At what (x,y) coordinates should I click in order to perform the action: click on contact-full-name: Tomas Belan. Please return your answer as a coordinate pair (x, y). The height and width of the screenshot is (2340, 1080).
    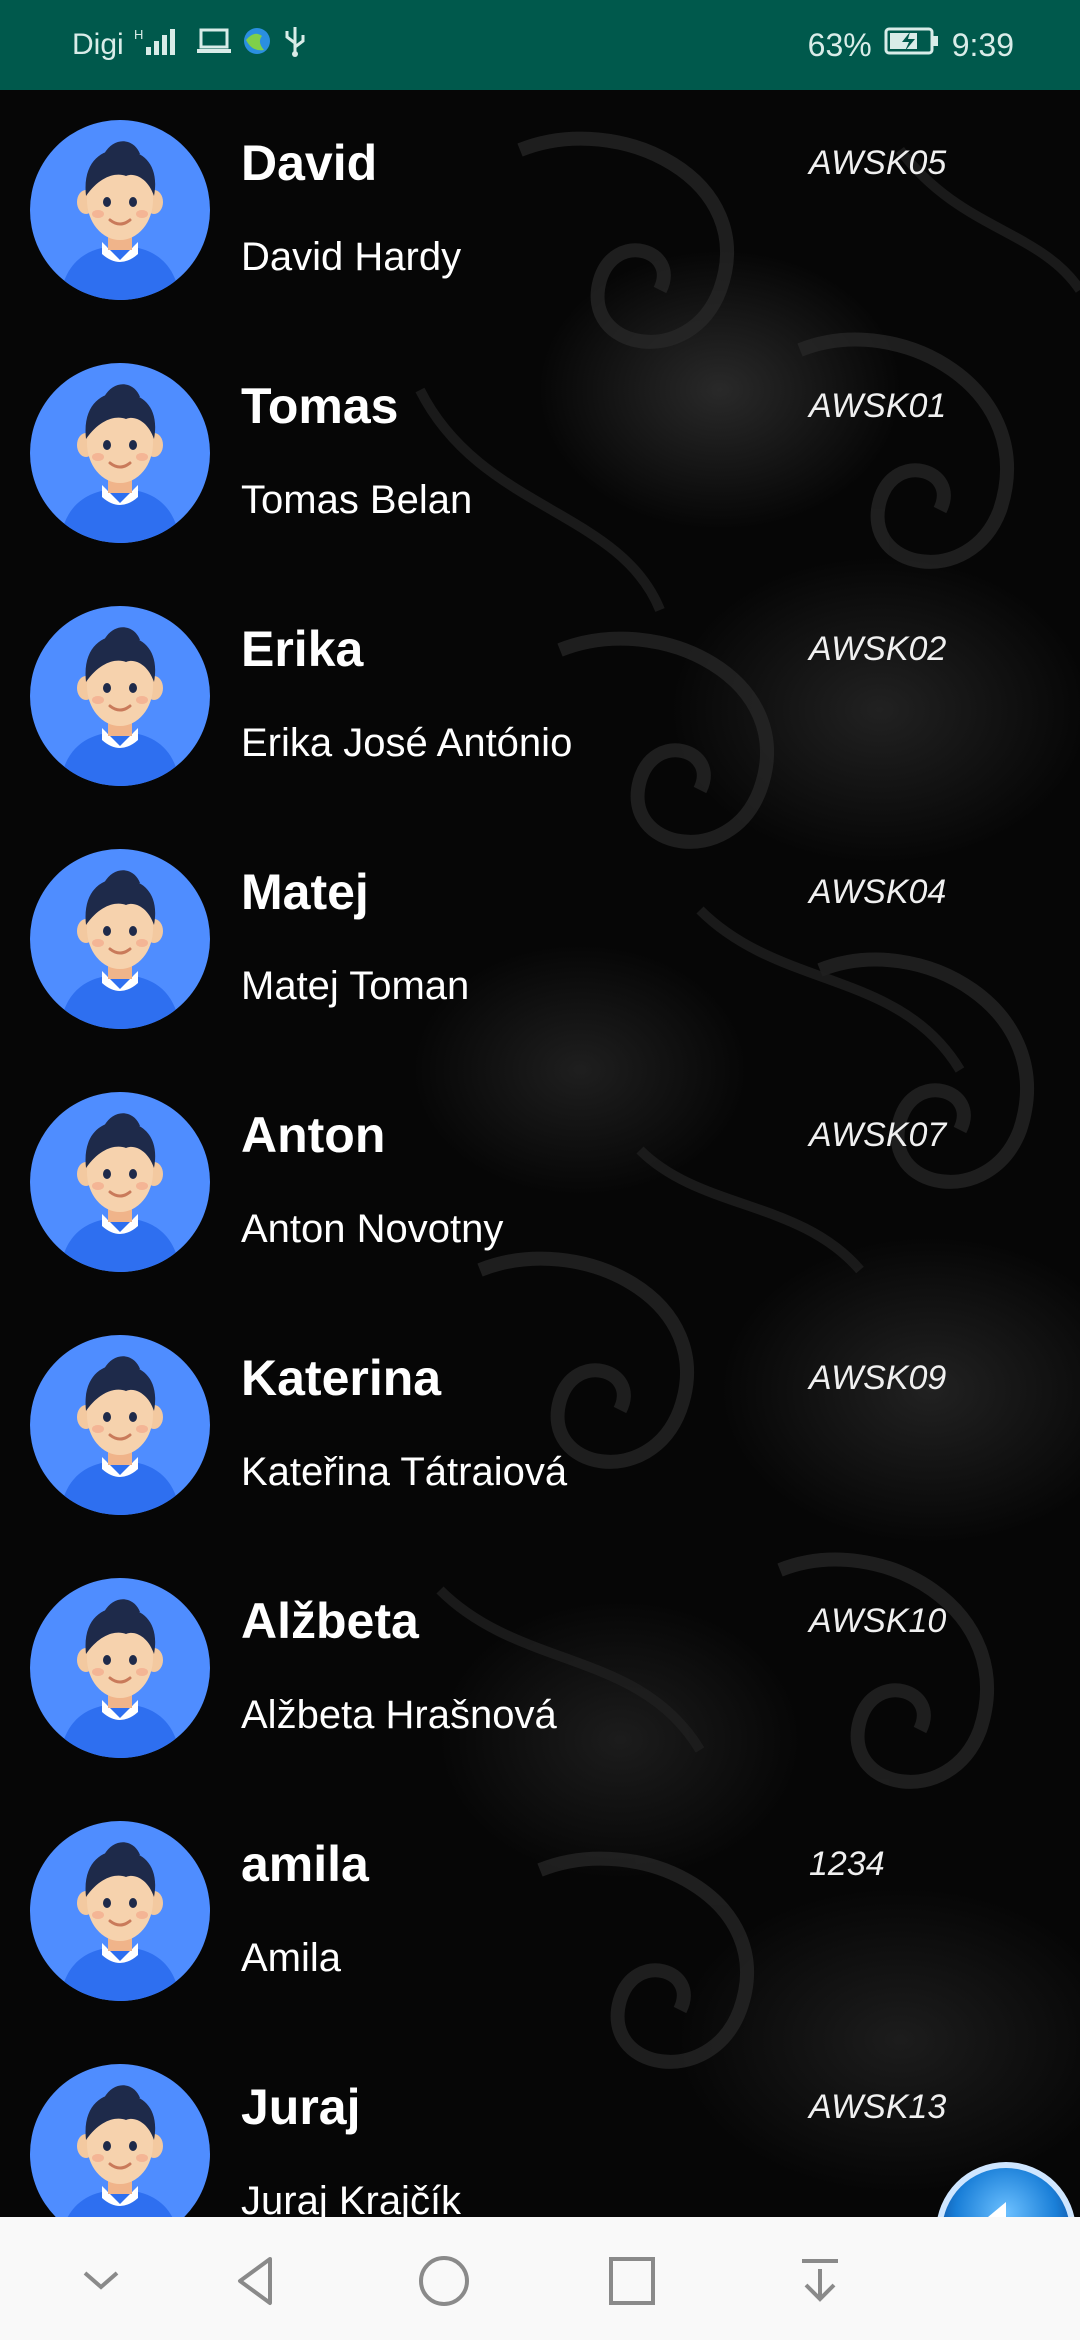
    Looking at the image, I should click on (357, 500).